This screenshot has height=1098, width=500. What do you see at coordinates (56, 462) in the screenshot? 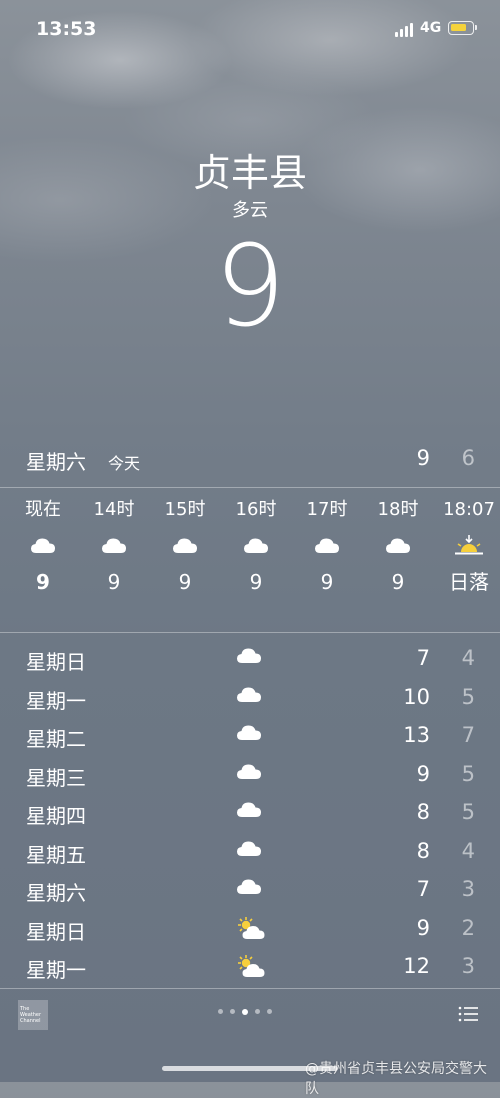
I see `today-weekday: 星期六` at bounding box center [56, 462].